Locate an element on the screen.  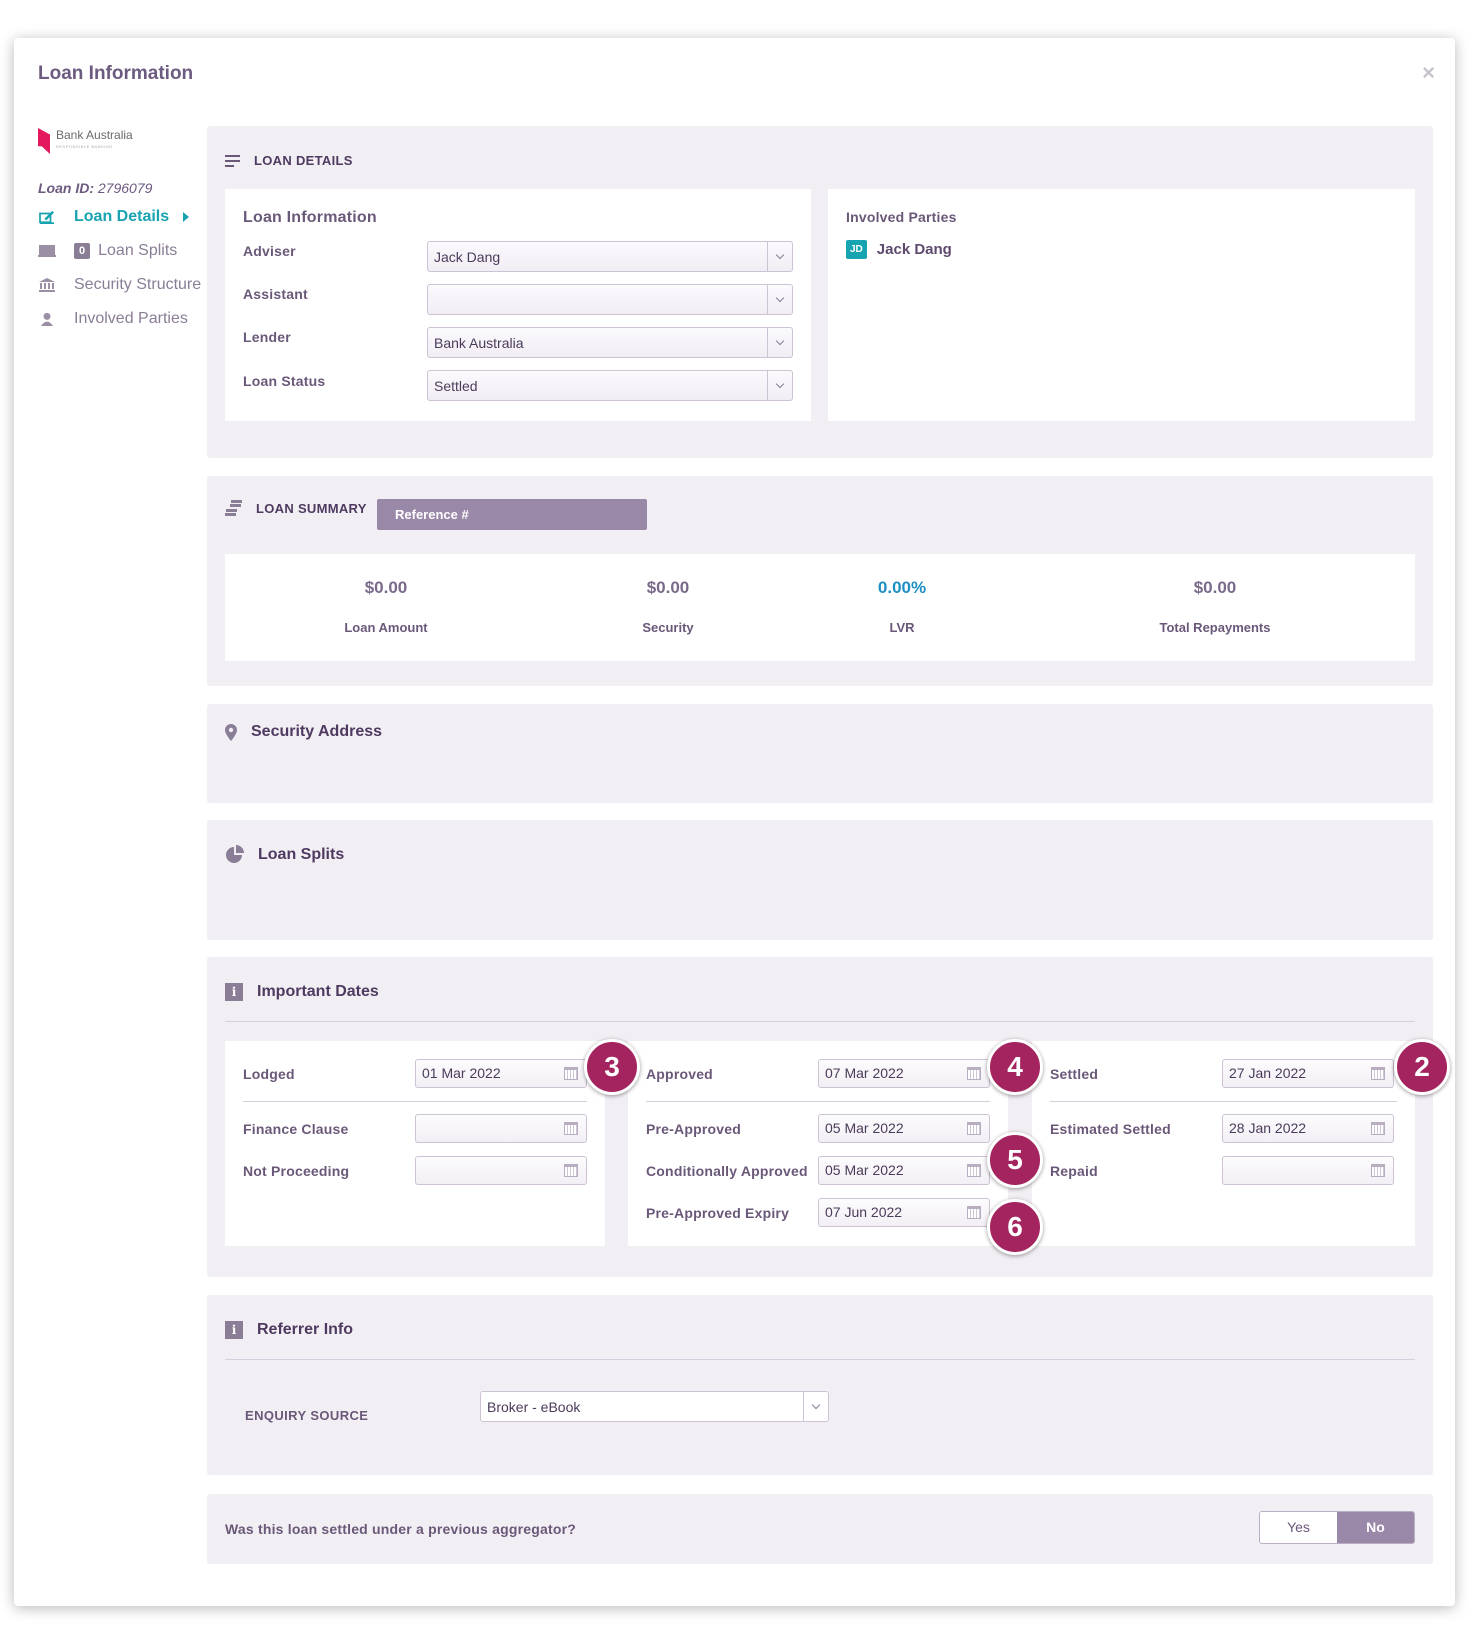
callout-marker-2: 2 is located at coordinates (1422, 1067).